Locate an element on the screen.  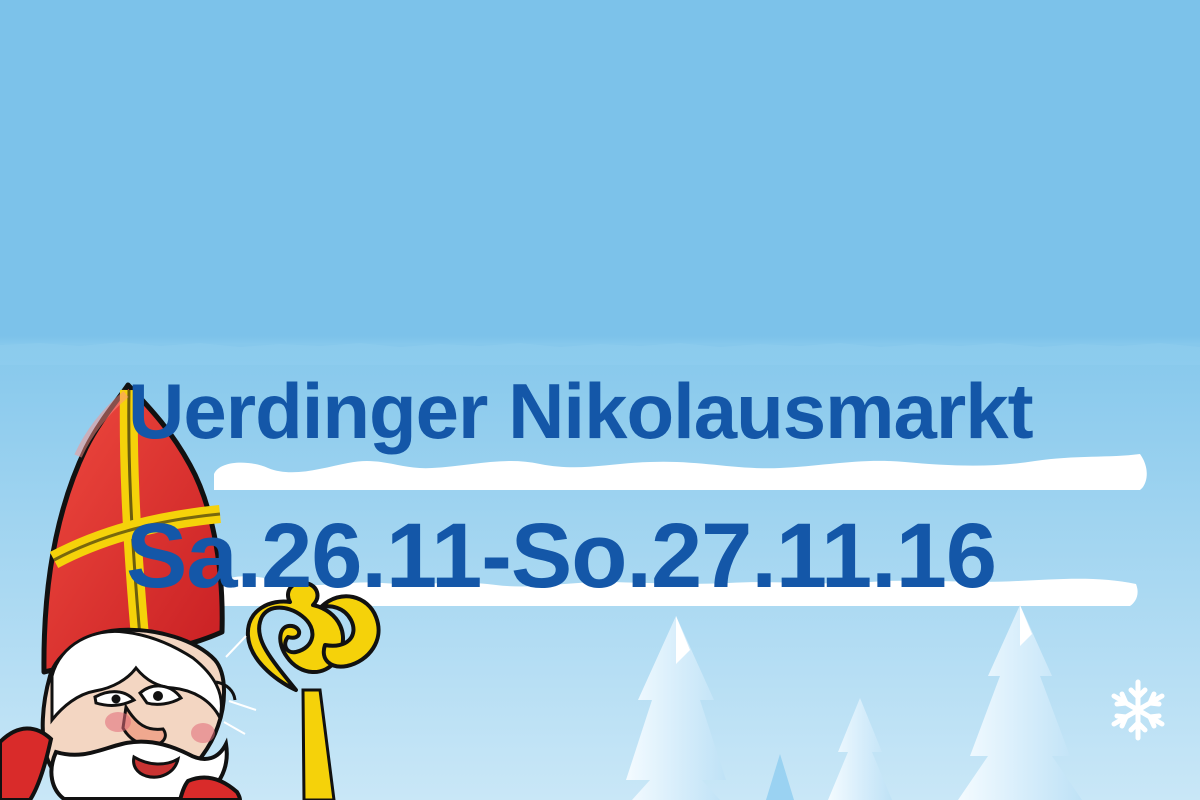
market-title: Uerdinger Nikolausmarkt is located at coordinates (581, 411).